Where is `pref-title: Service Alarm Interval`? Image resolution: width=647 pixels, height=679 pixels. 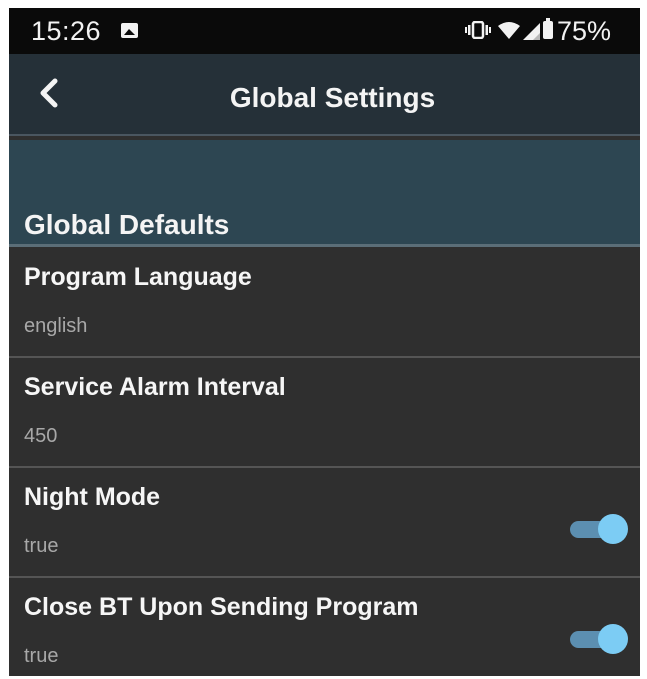
pref-title: Service Alarm Interval is located at coordinates (155, 387).